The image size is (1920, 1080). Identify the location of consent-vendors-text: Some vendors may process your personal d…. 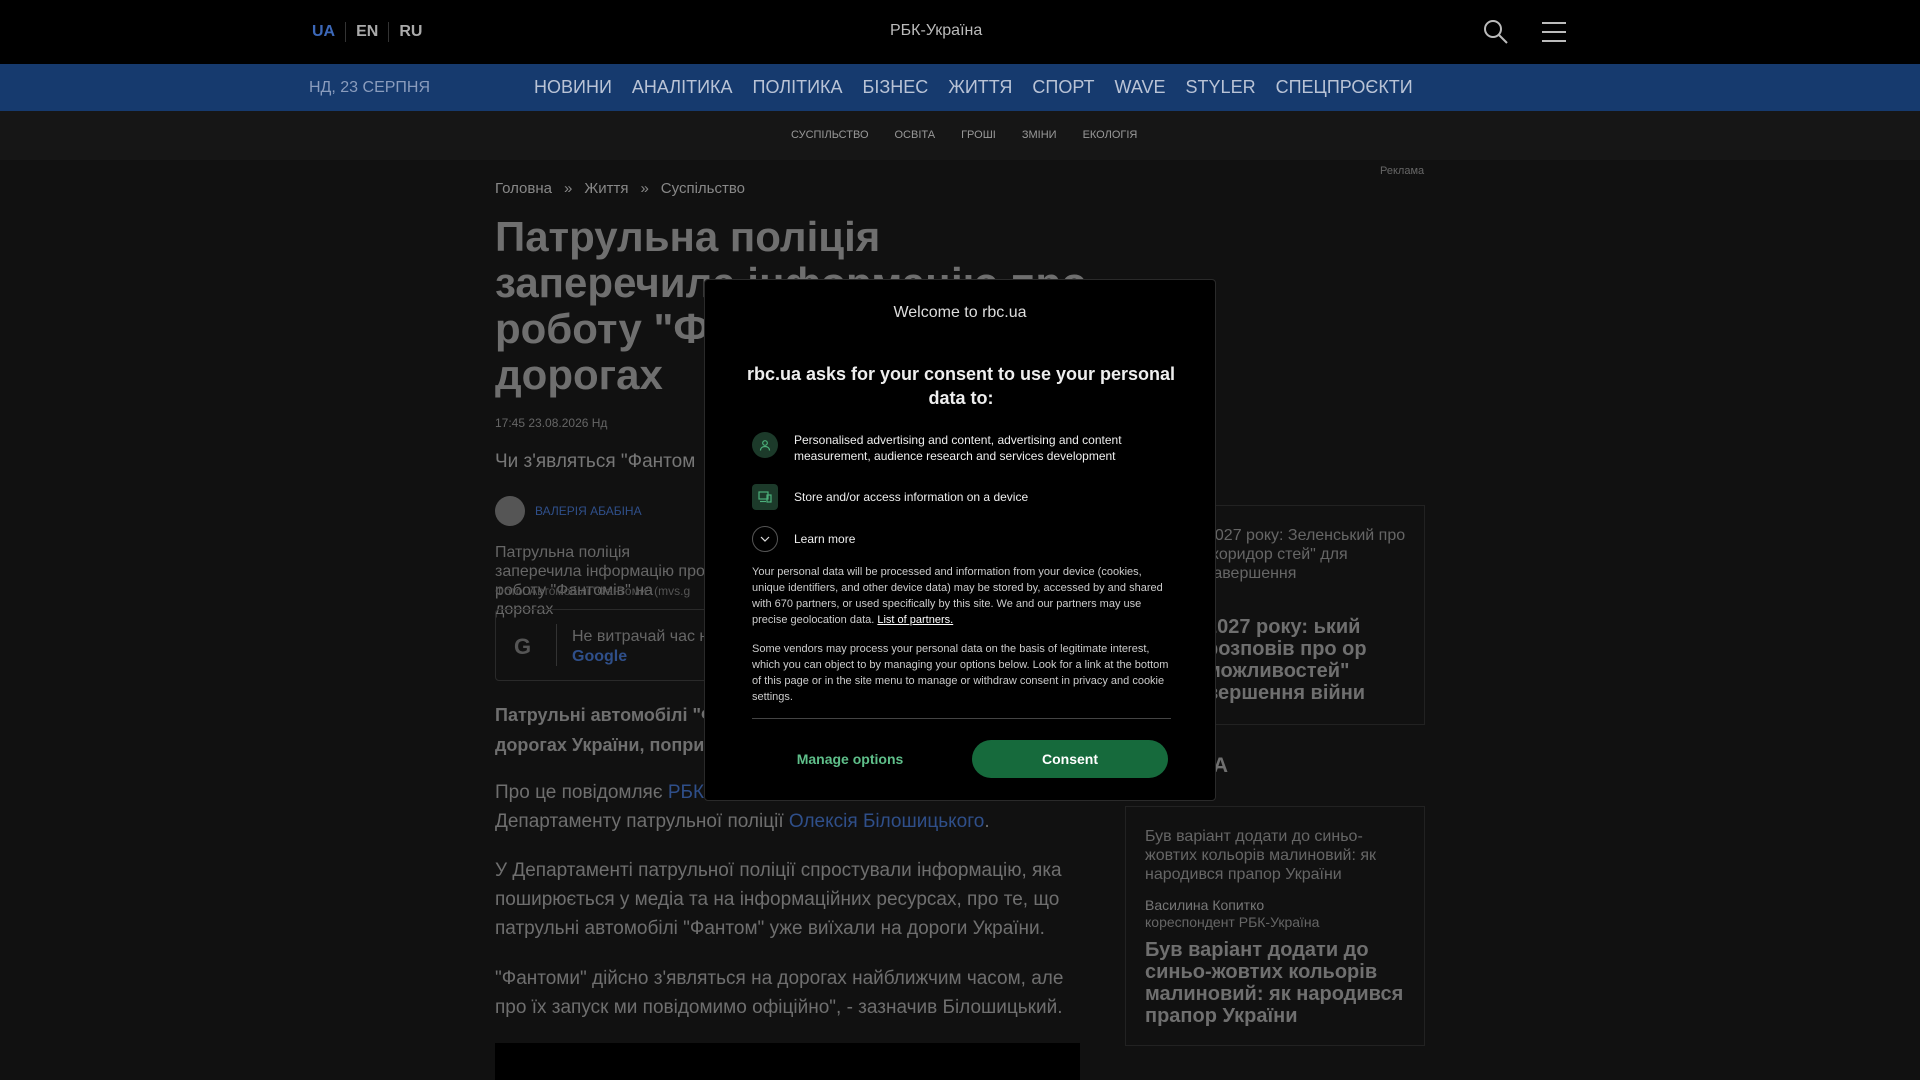
(960, 673).